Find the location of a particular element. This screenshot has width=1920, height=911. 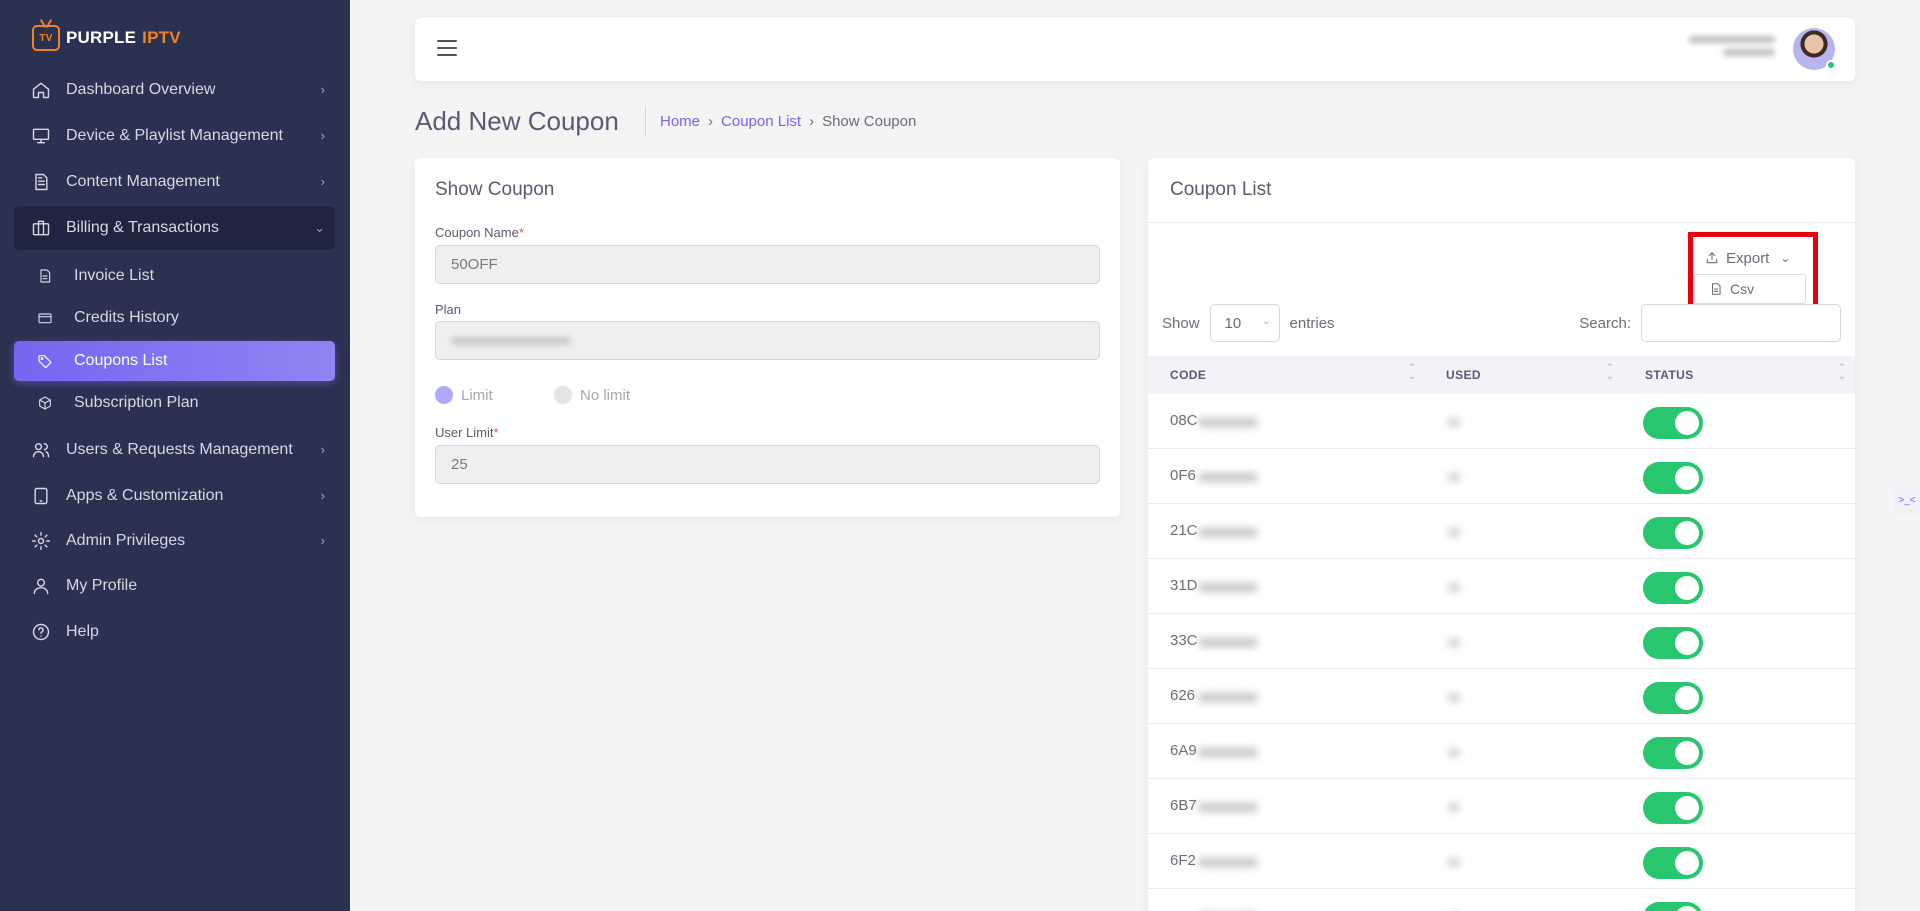

page-title: Add New Coupon is located at coordinates (517, 121).